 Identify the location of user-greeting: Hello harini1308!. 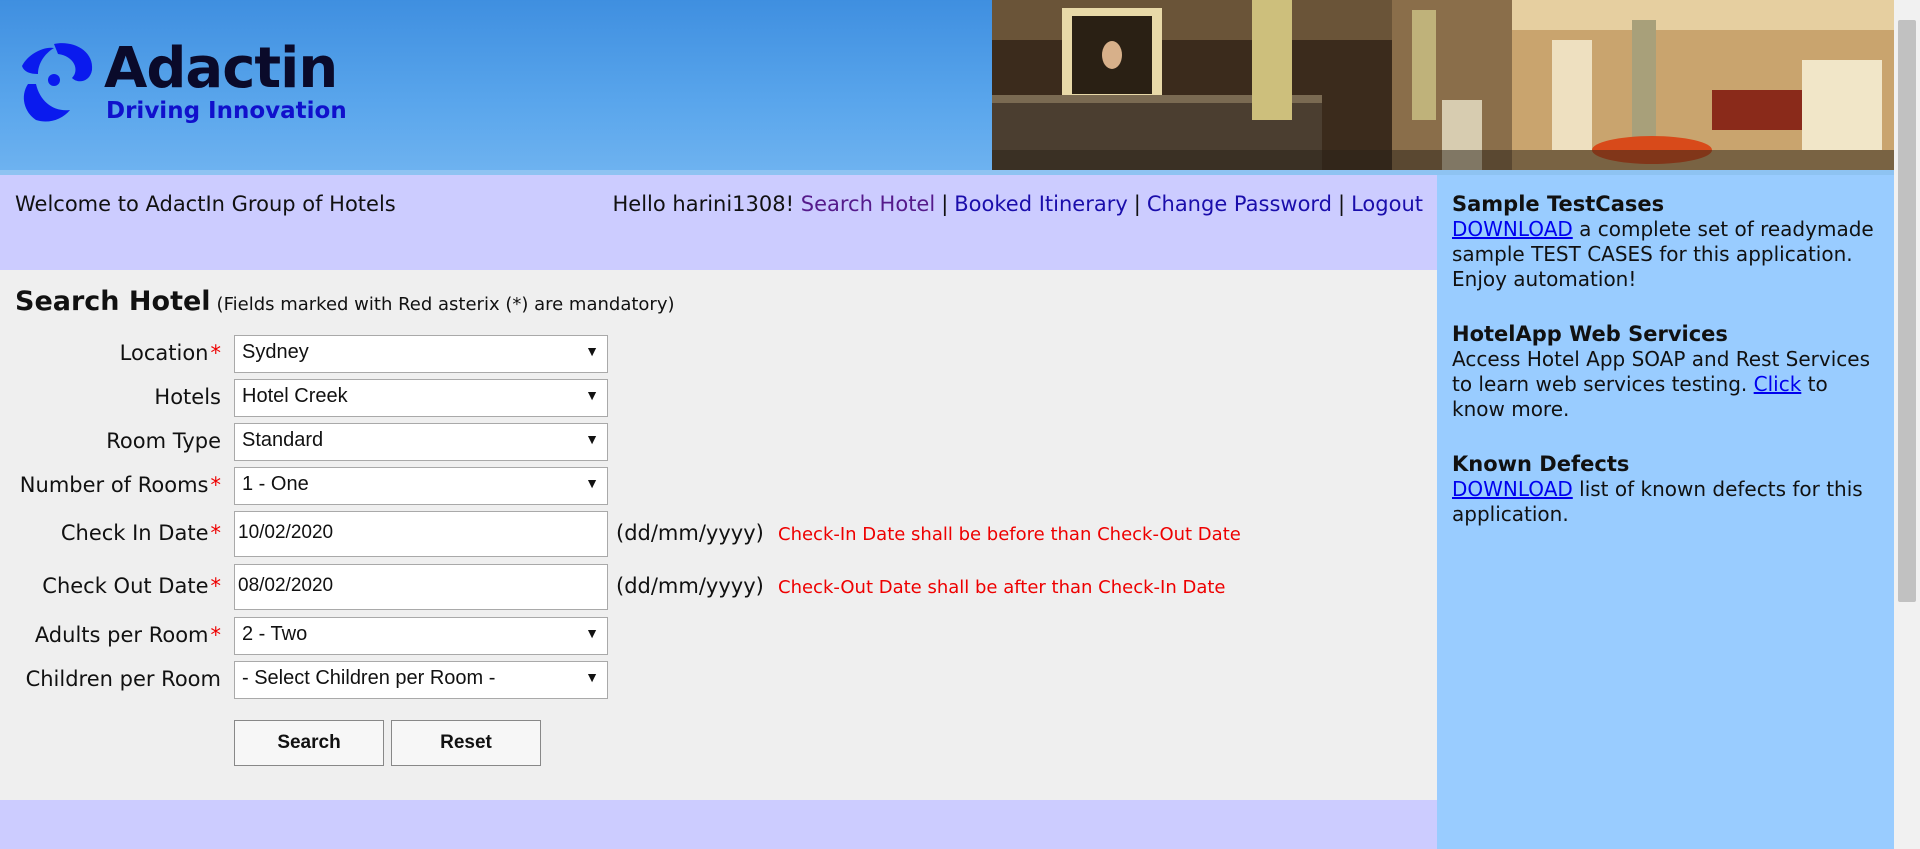
(703, 204).